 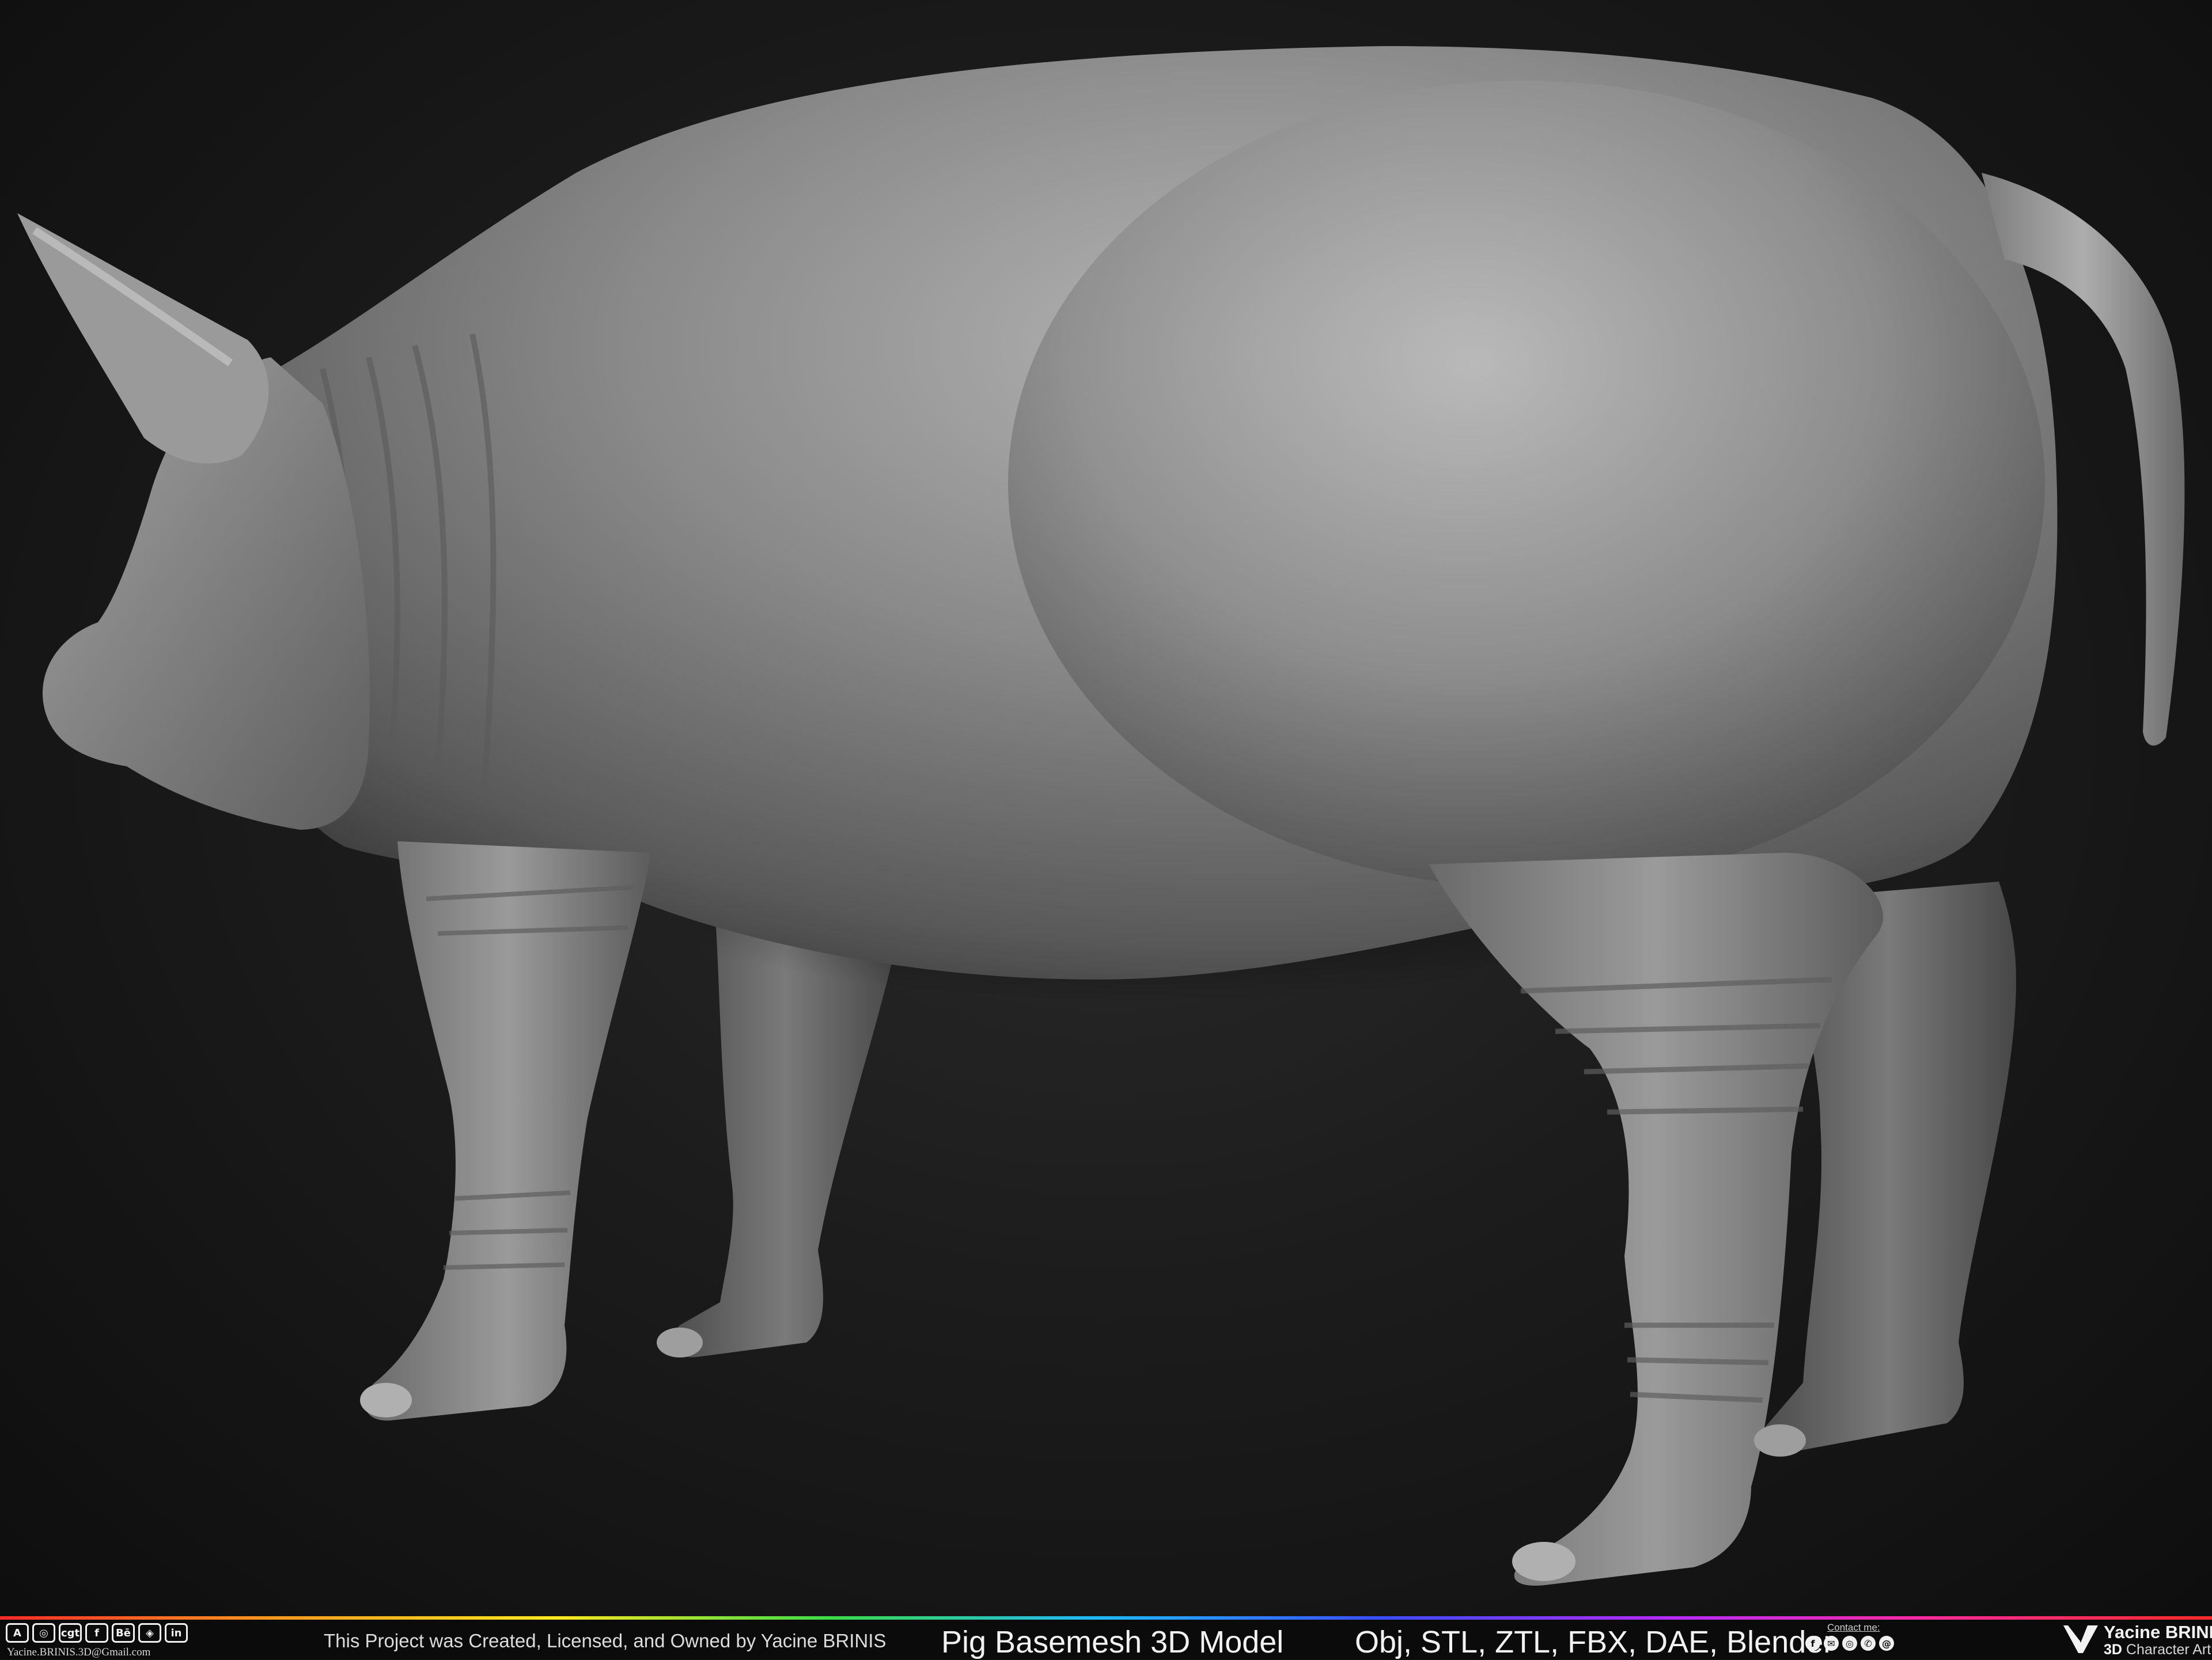 What do you see at coordinates (1868, 1643) in the screenshot?
I see `whatsapp-icon: ✆` at bounding box center [1868, 1643].